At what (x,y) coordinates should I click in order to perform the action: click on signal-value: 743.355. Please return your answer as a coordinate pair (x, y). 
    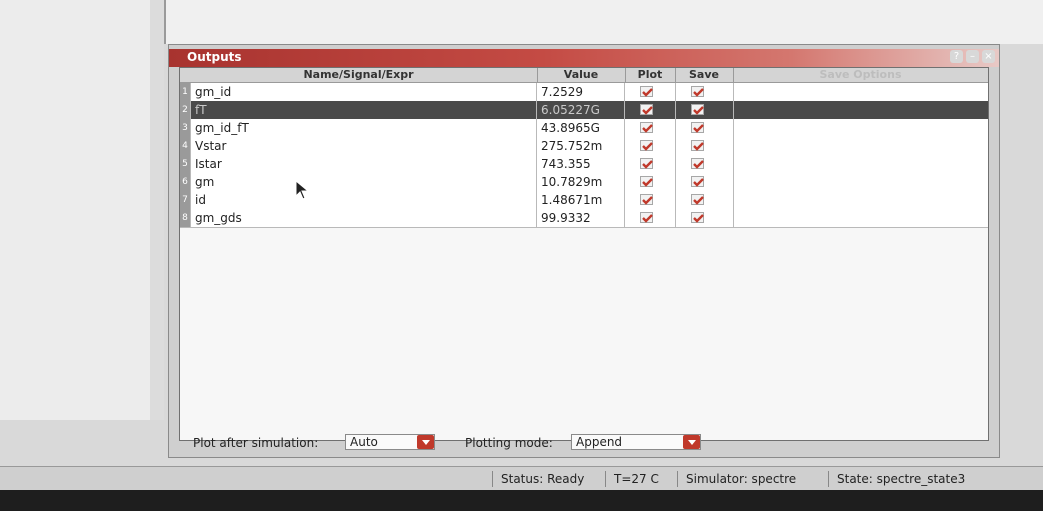
    Looking at the image, I should click on (581, 164).